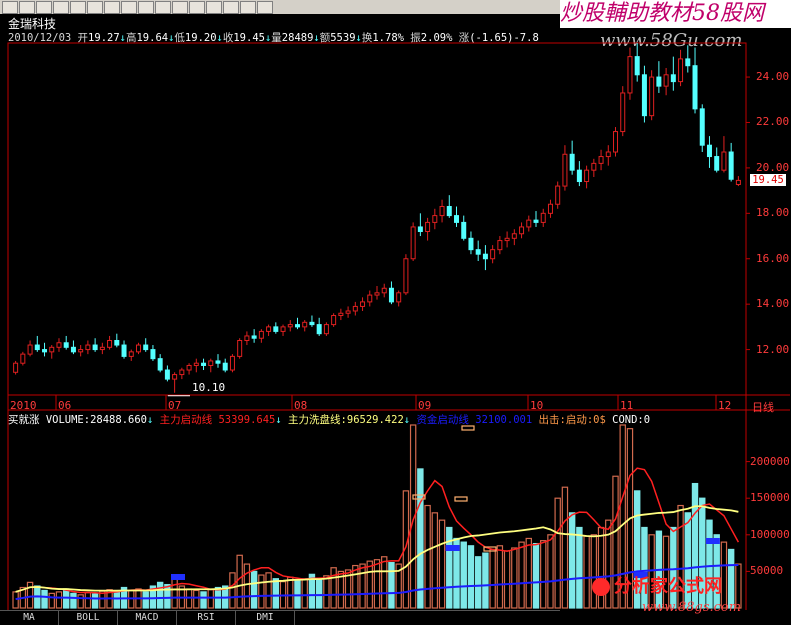 The height and width of the screenshot is (625, 791). Describe the element at coordinates (425, 405) in the screenshot. I see `date-axis-label: 09` at that location.